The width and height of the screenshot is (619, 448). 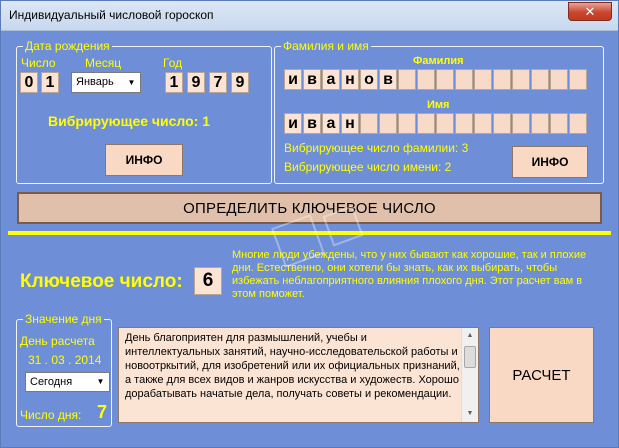 I want to click on yellow-divider, so click(x=309, y=233).